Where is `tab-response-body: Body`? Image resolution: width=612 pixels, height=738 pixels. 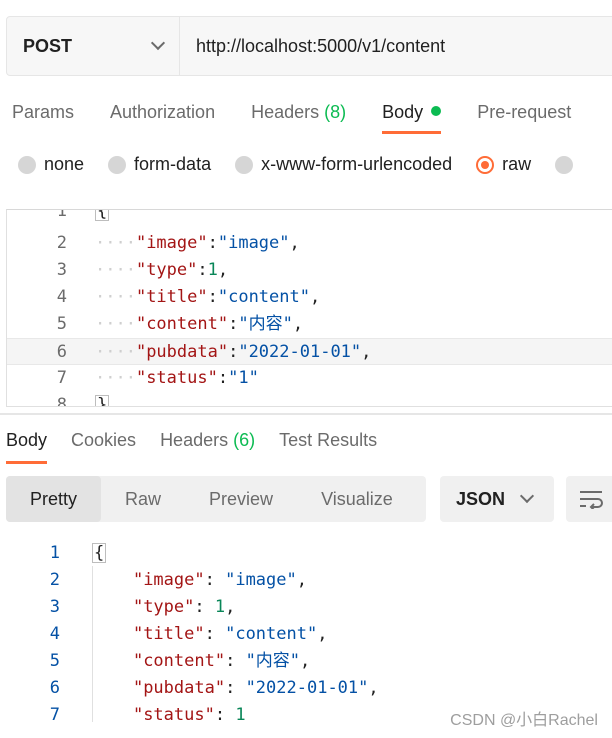 tab-response-body: Body is located at coordinates (27, 446).